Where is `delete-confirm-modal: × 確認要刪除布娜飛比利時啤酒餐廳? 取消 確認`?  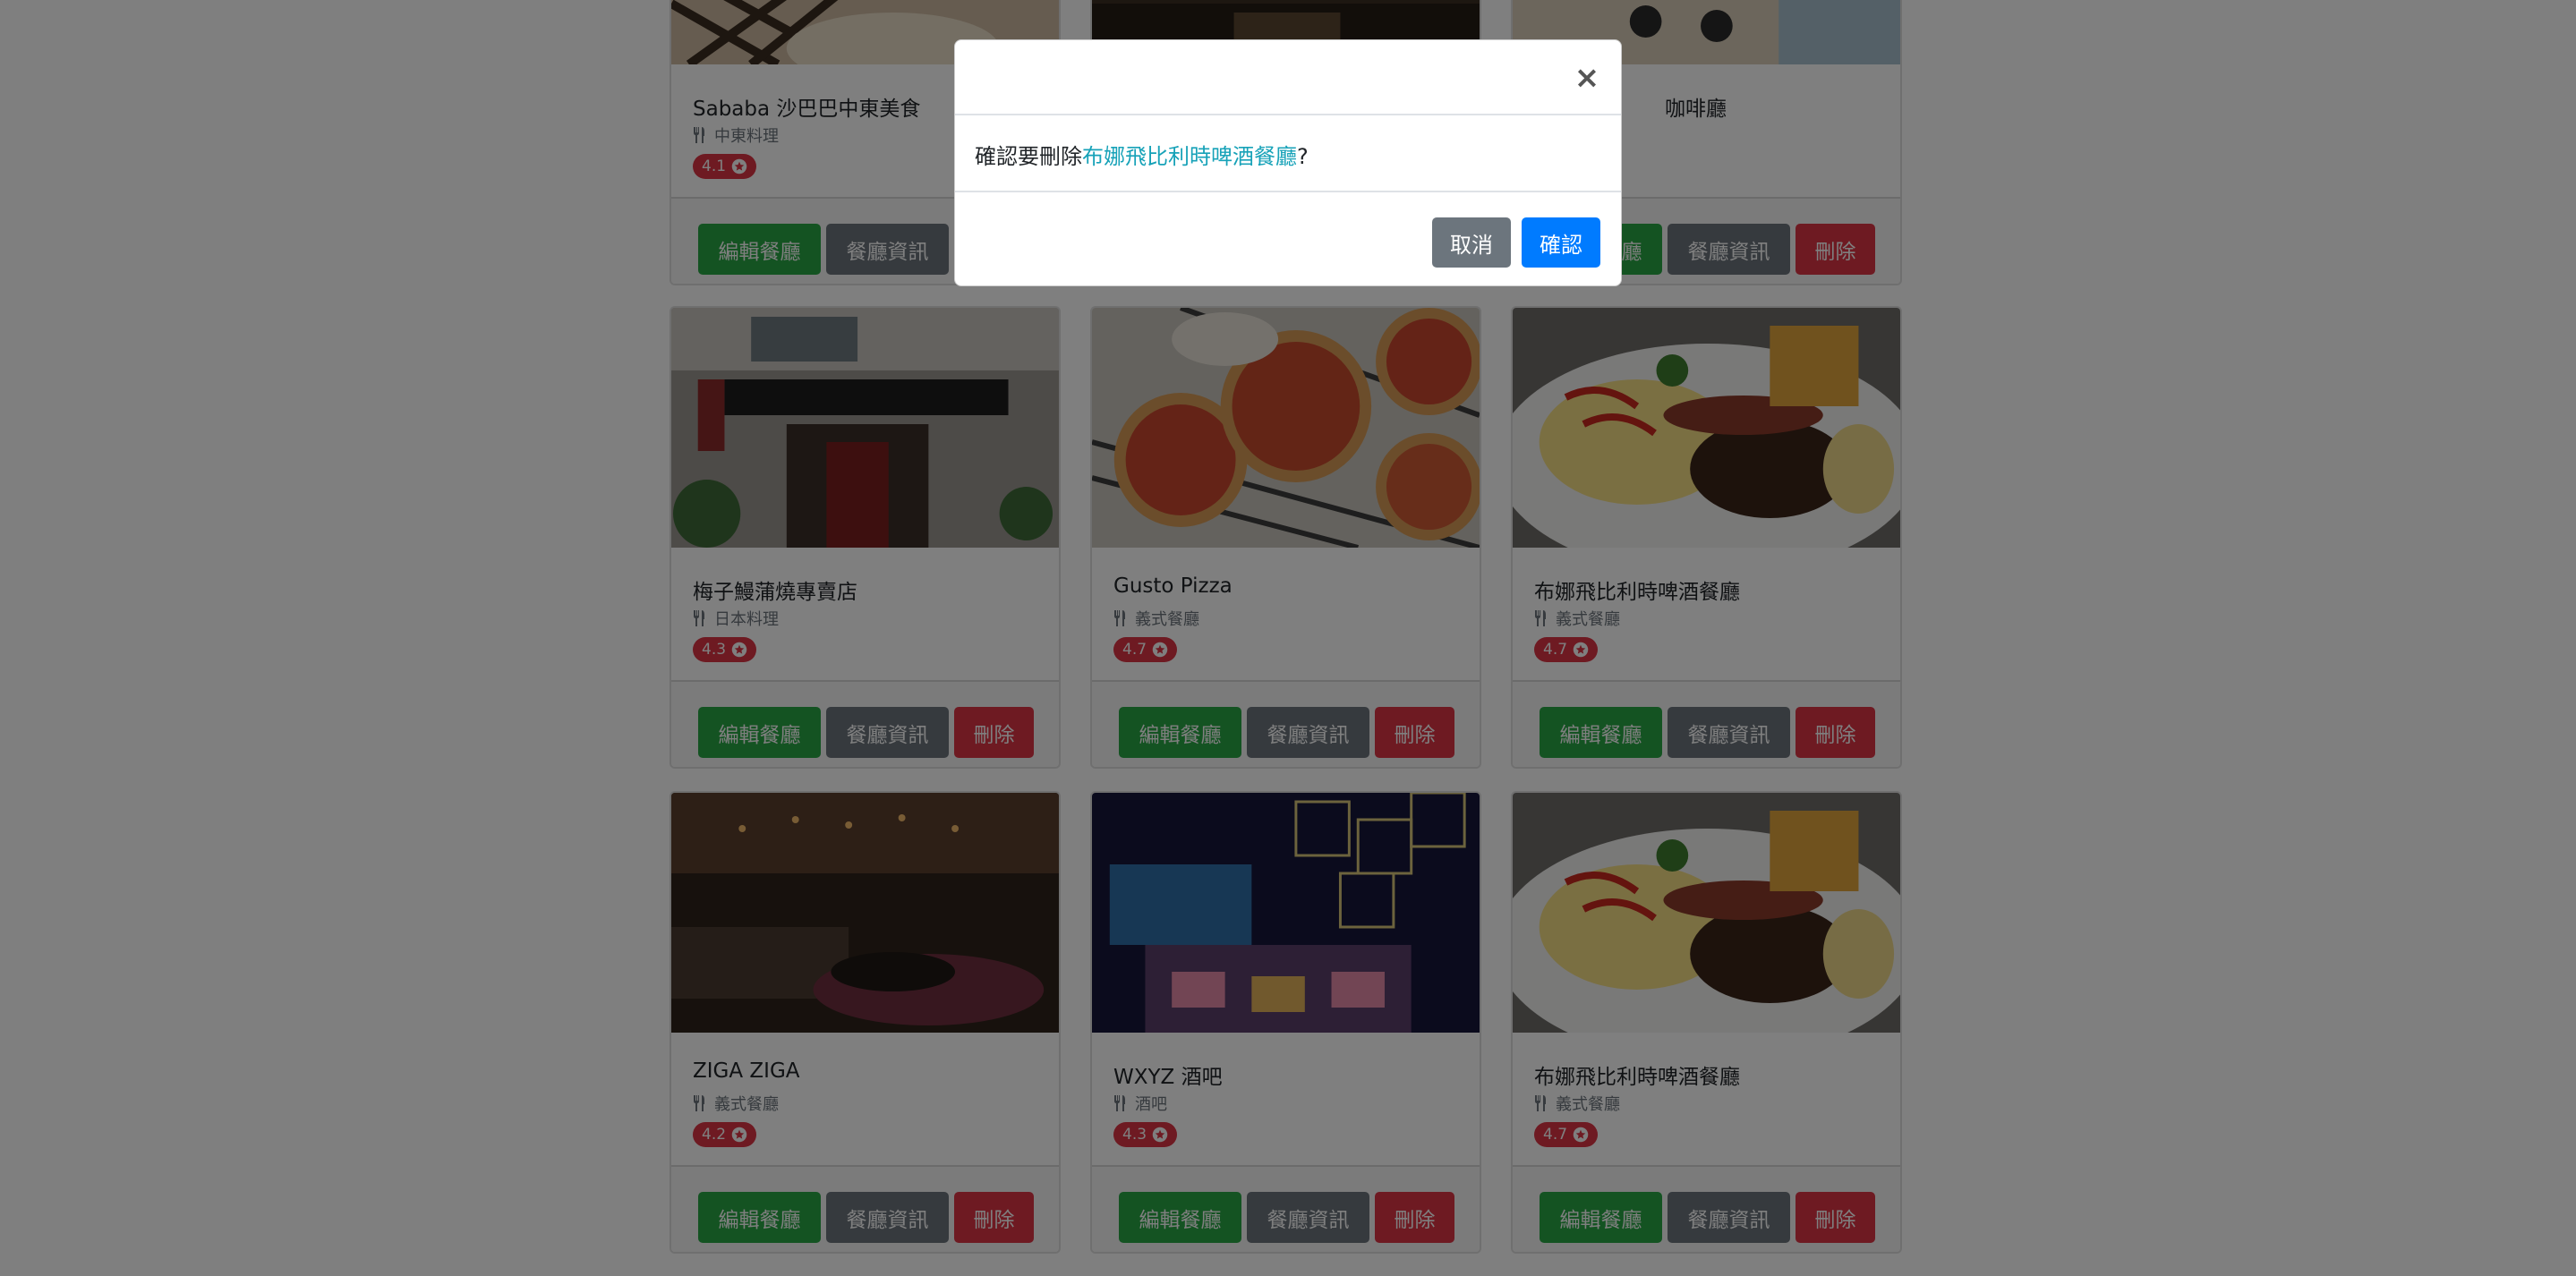 delete-confirm-modal: × 確認要刪除布娜飛比利時啤酒餐廳? 取消 確認 is located at coordinates (1288, 162).